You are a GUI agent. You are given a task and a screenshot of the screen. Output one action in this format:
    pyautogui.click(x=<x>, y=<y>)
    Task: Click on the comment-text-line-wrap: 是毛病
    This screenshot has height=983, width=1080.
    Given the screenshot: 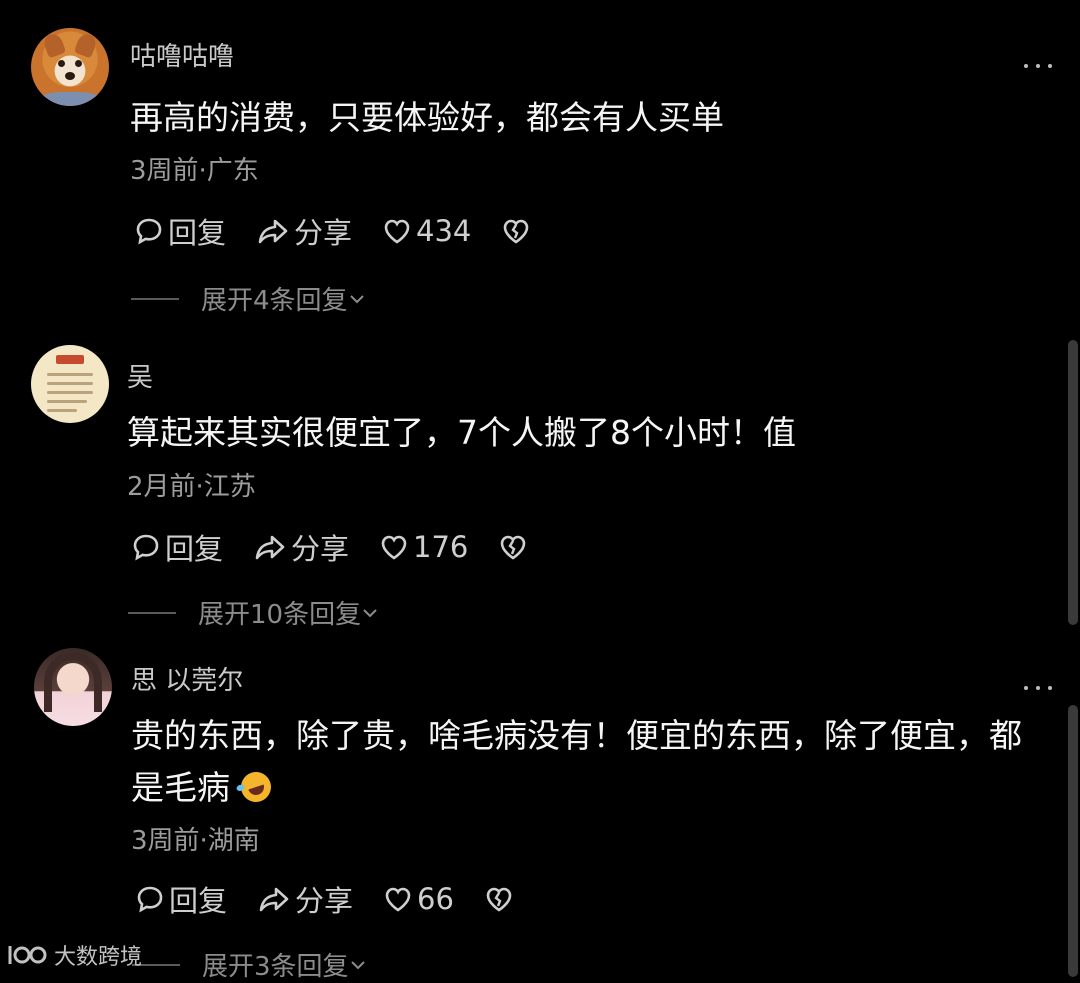 What is the action you would take?
    pyautogui.click(x=601, y=788)
    